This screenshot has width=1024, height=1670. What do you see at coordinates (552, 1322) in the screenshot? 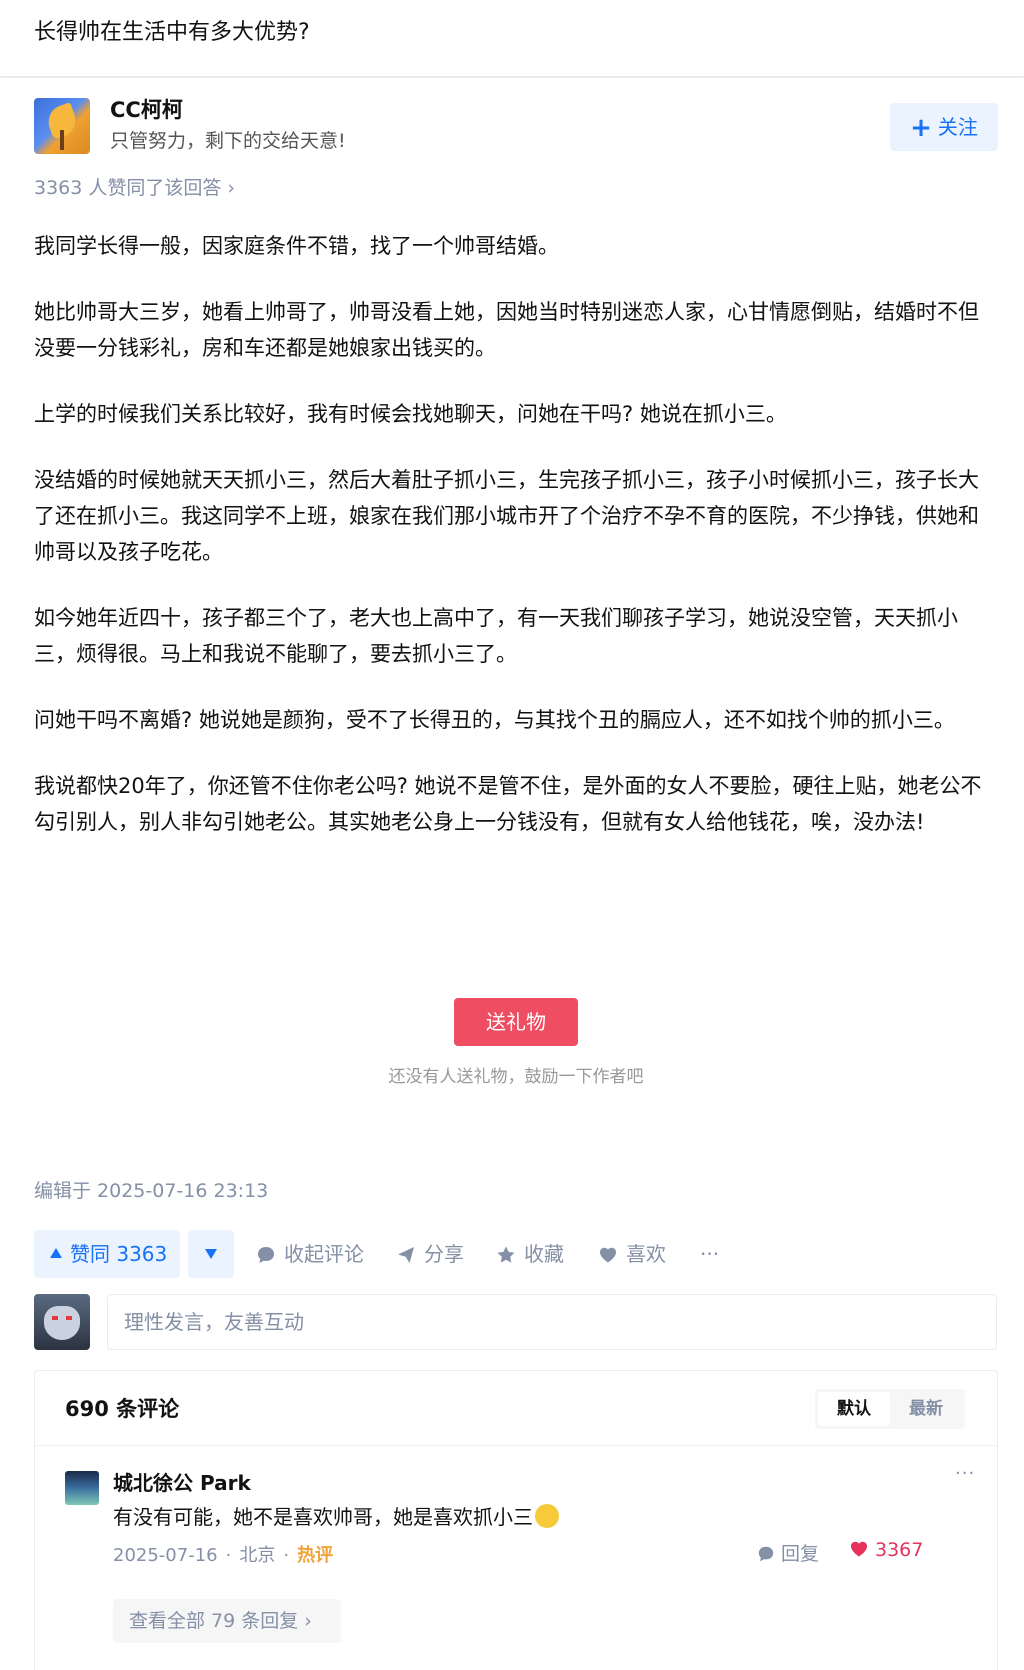
I see `comment-input` at bounding box center [552, 1322].